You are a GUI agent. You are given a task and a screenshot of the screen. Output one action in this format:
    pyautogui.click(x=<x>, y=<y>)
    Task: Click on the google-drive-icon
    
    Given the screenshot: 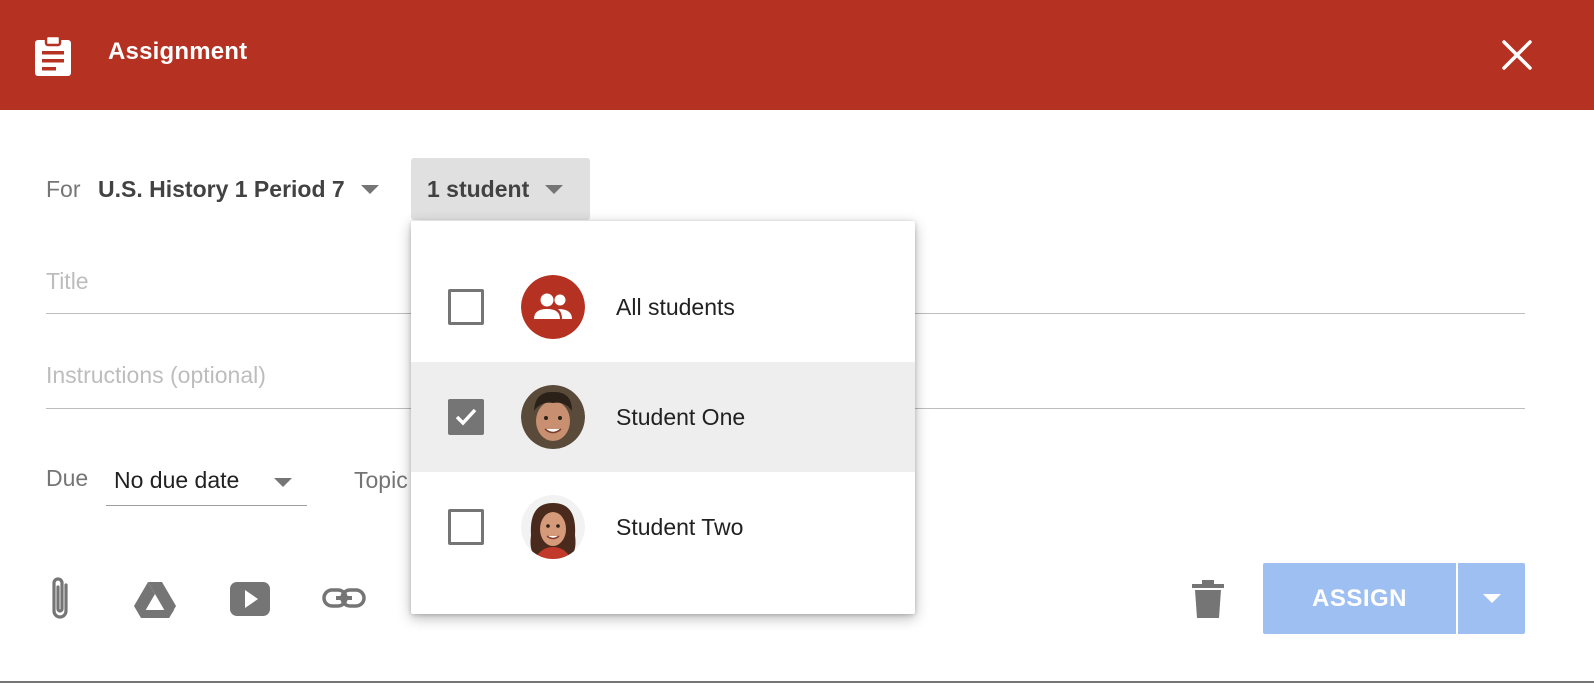 What is the action you would take?
    pyautogui.click(x=155, y=599)
    